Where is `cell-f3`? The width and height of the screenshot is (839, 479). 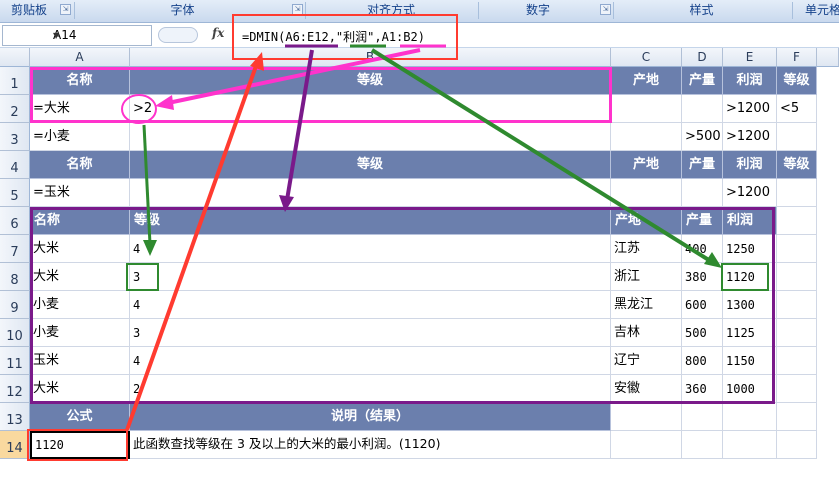
cell-f3 is located at coordinates (797, 137).